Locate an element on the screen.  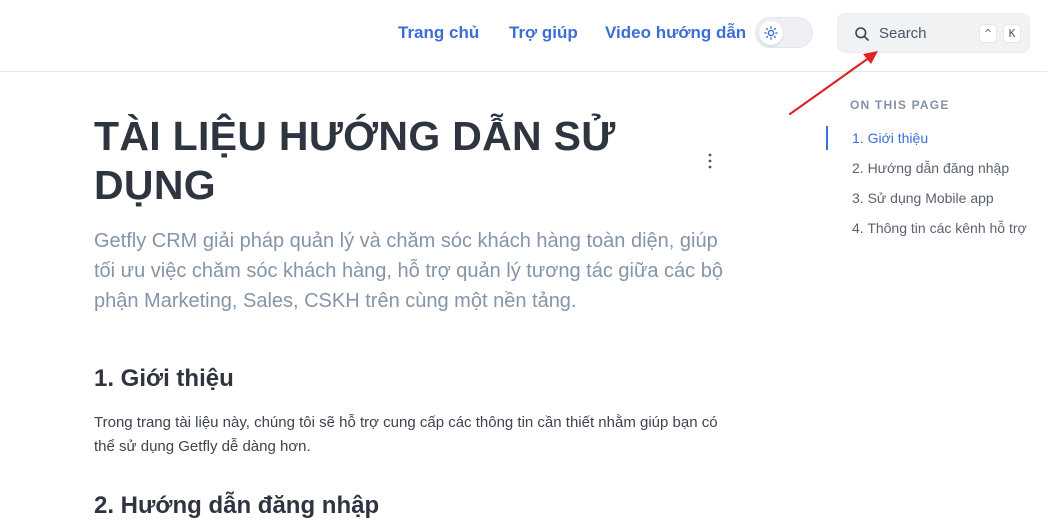
page-title: TÀI LIỆU HƯỚNG DẪN SỬ DỤNG is located at coordinates (355, 160).